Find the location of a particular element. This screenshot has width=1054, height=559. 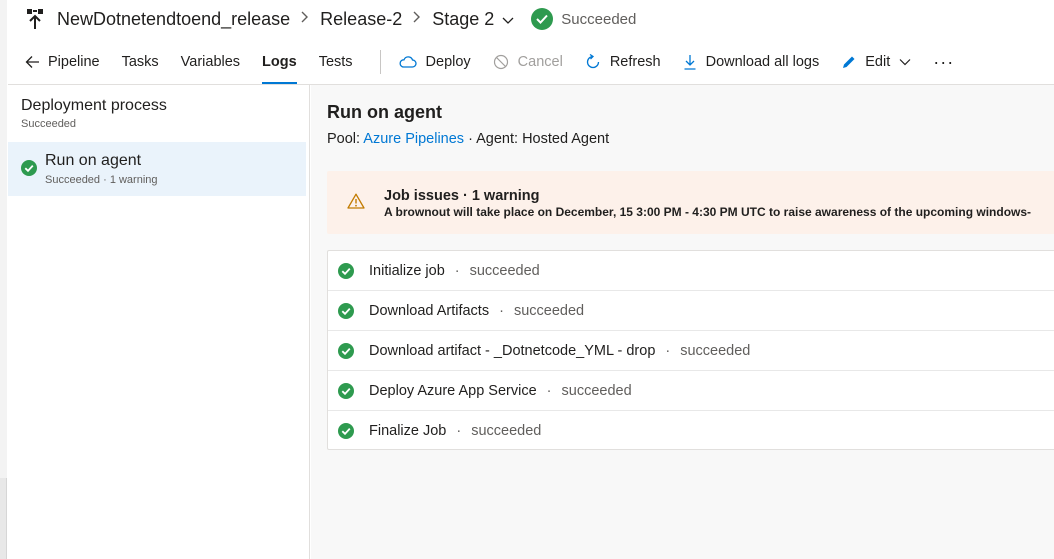

status-text: Succeeded is located at coordinates (599, 19).